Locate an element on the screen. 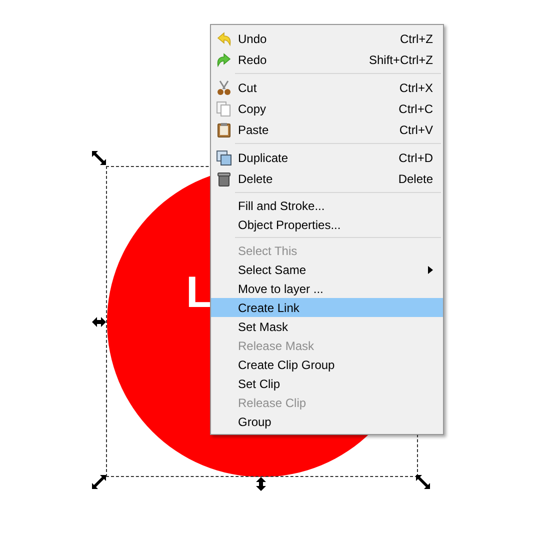  shortcut-text: Delete is located at coordinates (415, 179).